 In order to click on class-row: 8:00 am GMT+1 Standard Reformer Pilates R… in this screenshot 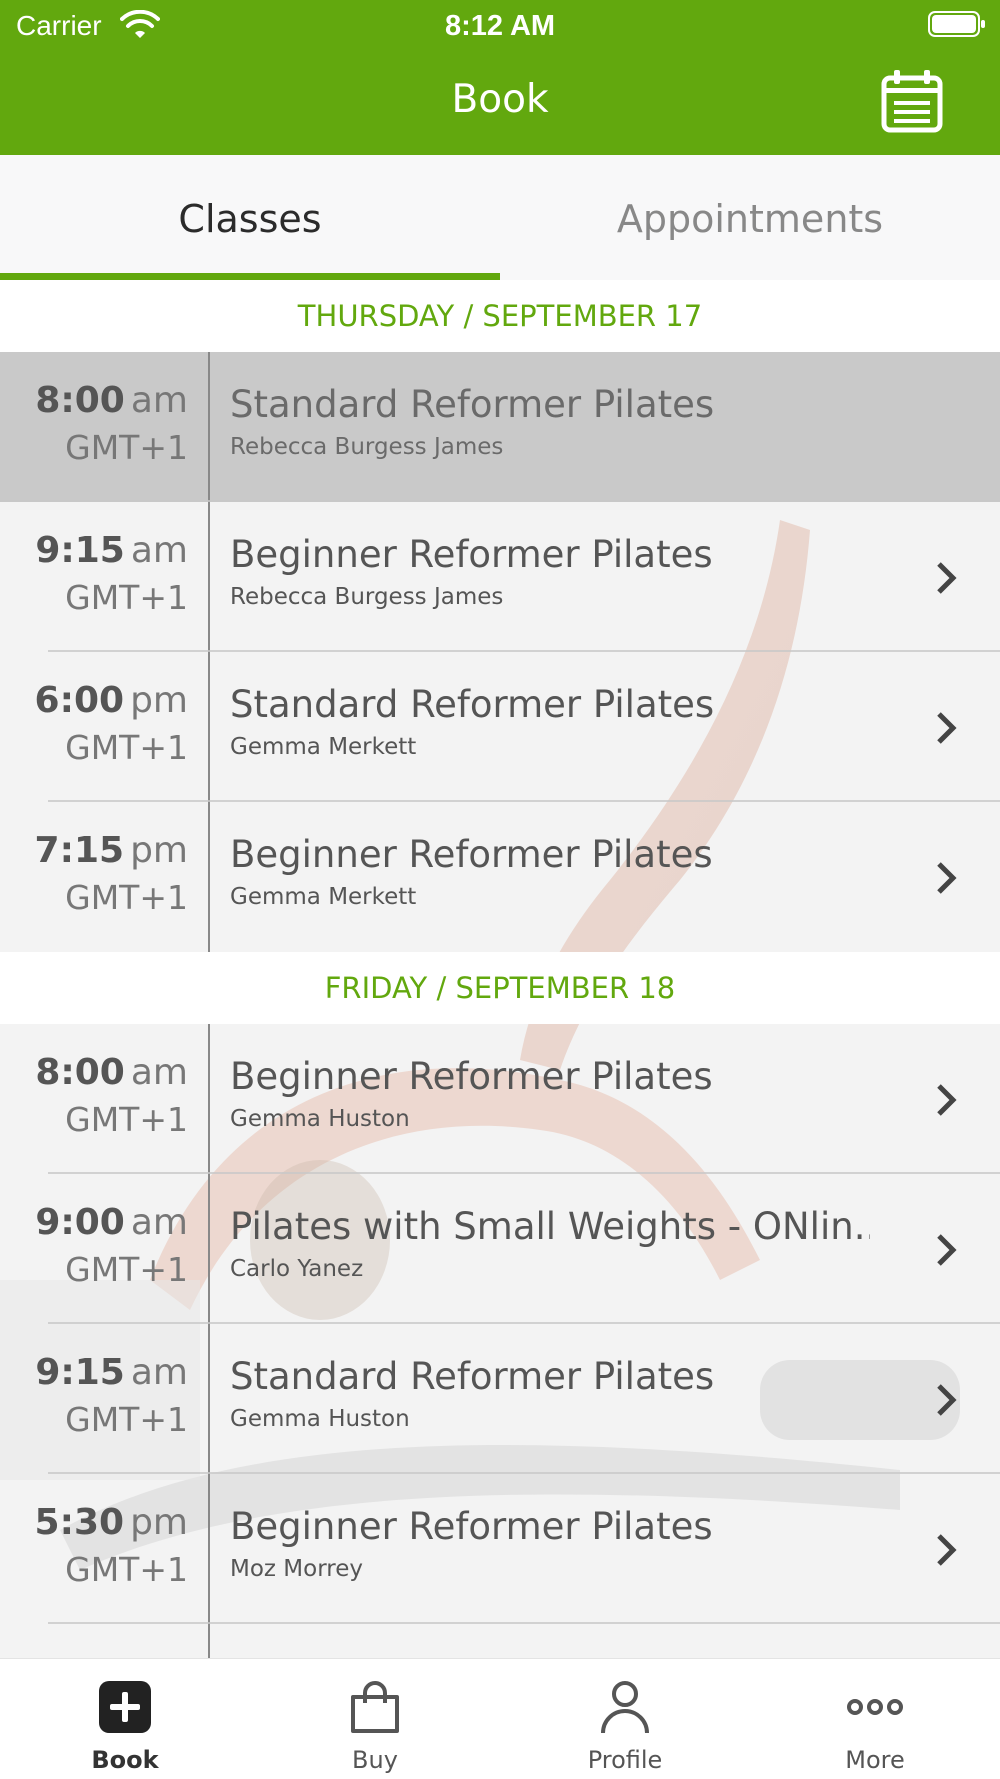, I will do `click(500, 427)`.